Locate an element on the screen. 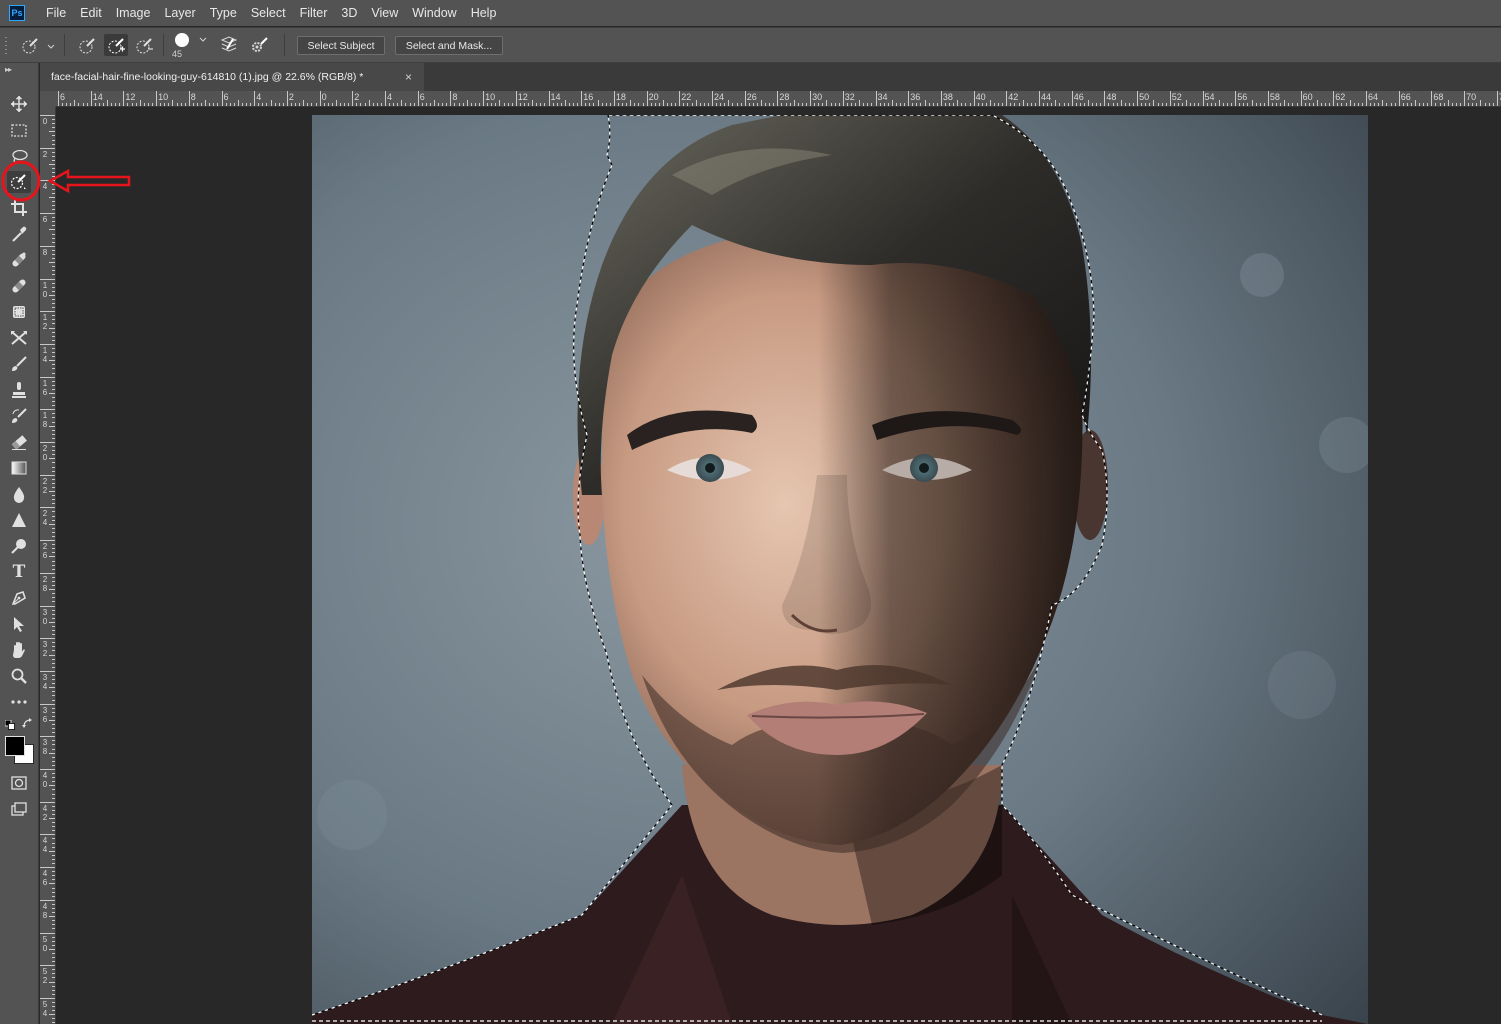 The image size is (1501, 1024). crop-tool is located at coordinates (19, 208).